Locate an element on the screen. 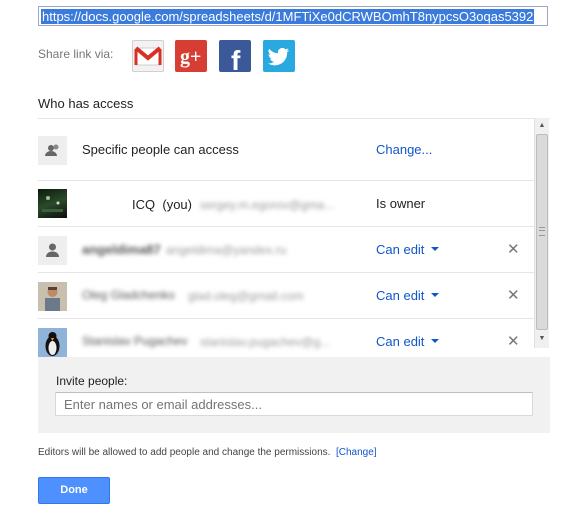  invite-panel: Invite people: is located at coordinates (294, 395).